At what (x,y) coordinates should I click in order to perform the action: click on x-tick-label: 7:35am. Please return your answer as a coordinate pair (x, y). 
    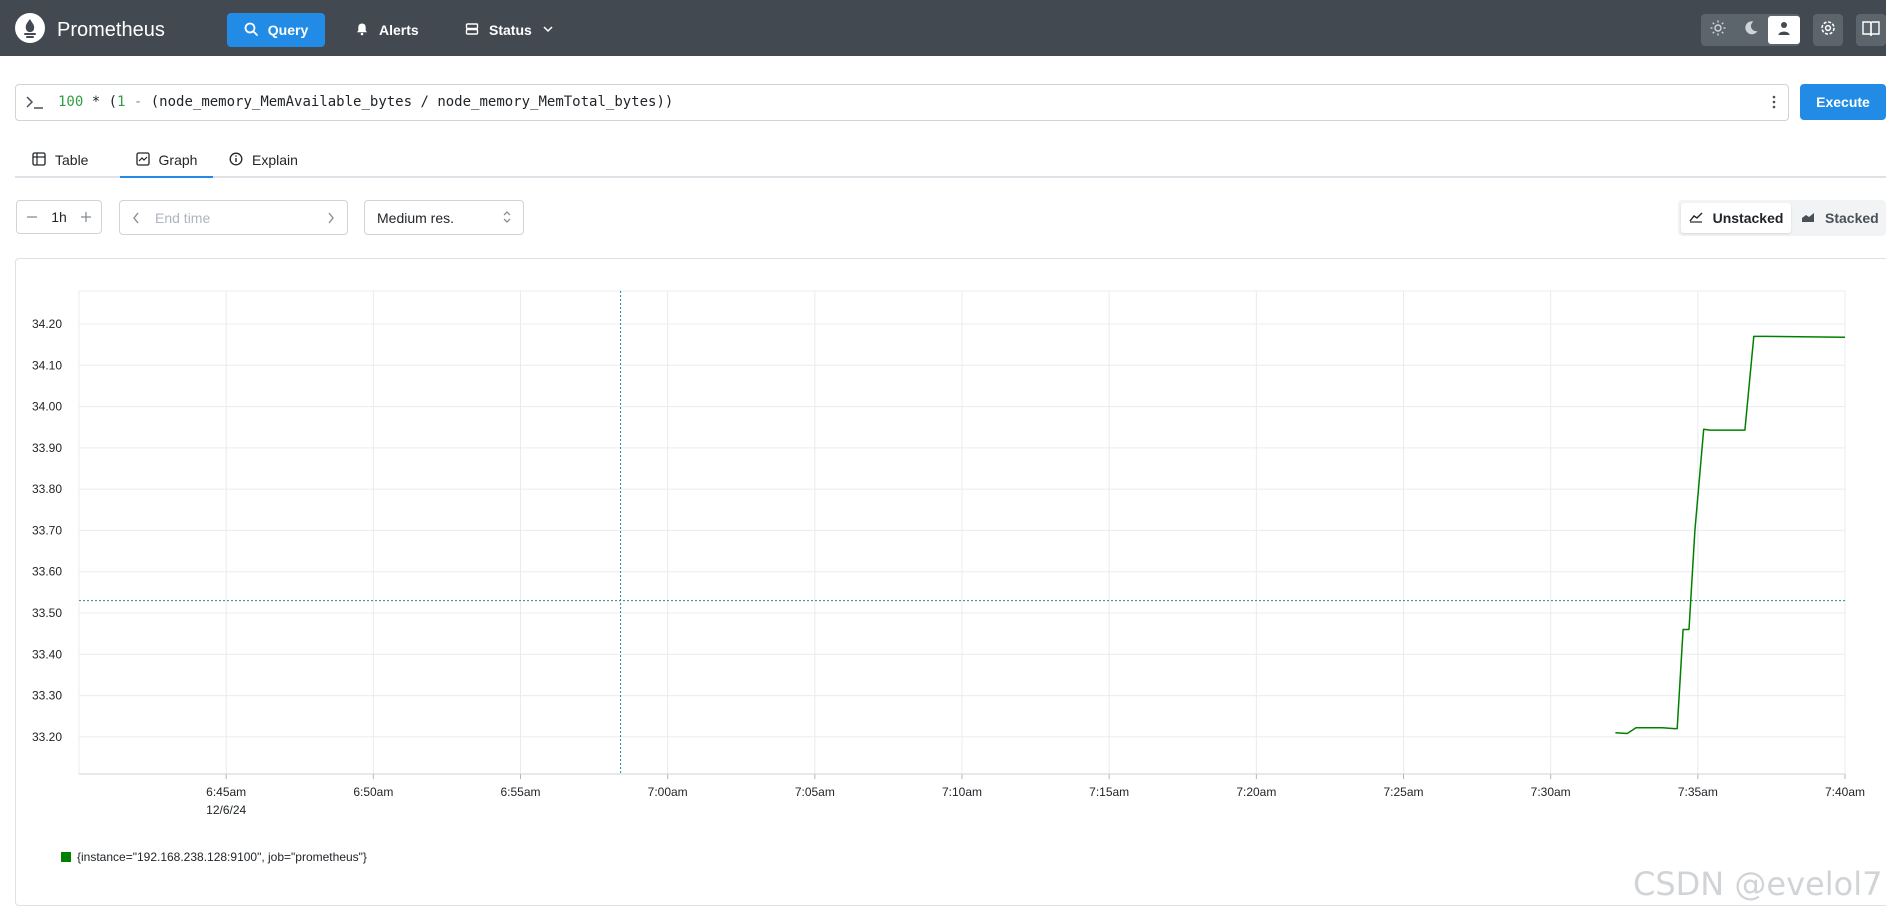
    Looking at the image, I should click on (1698, 792).